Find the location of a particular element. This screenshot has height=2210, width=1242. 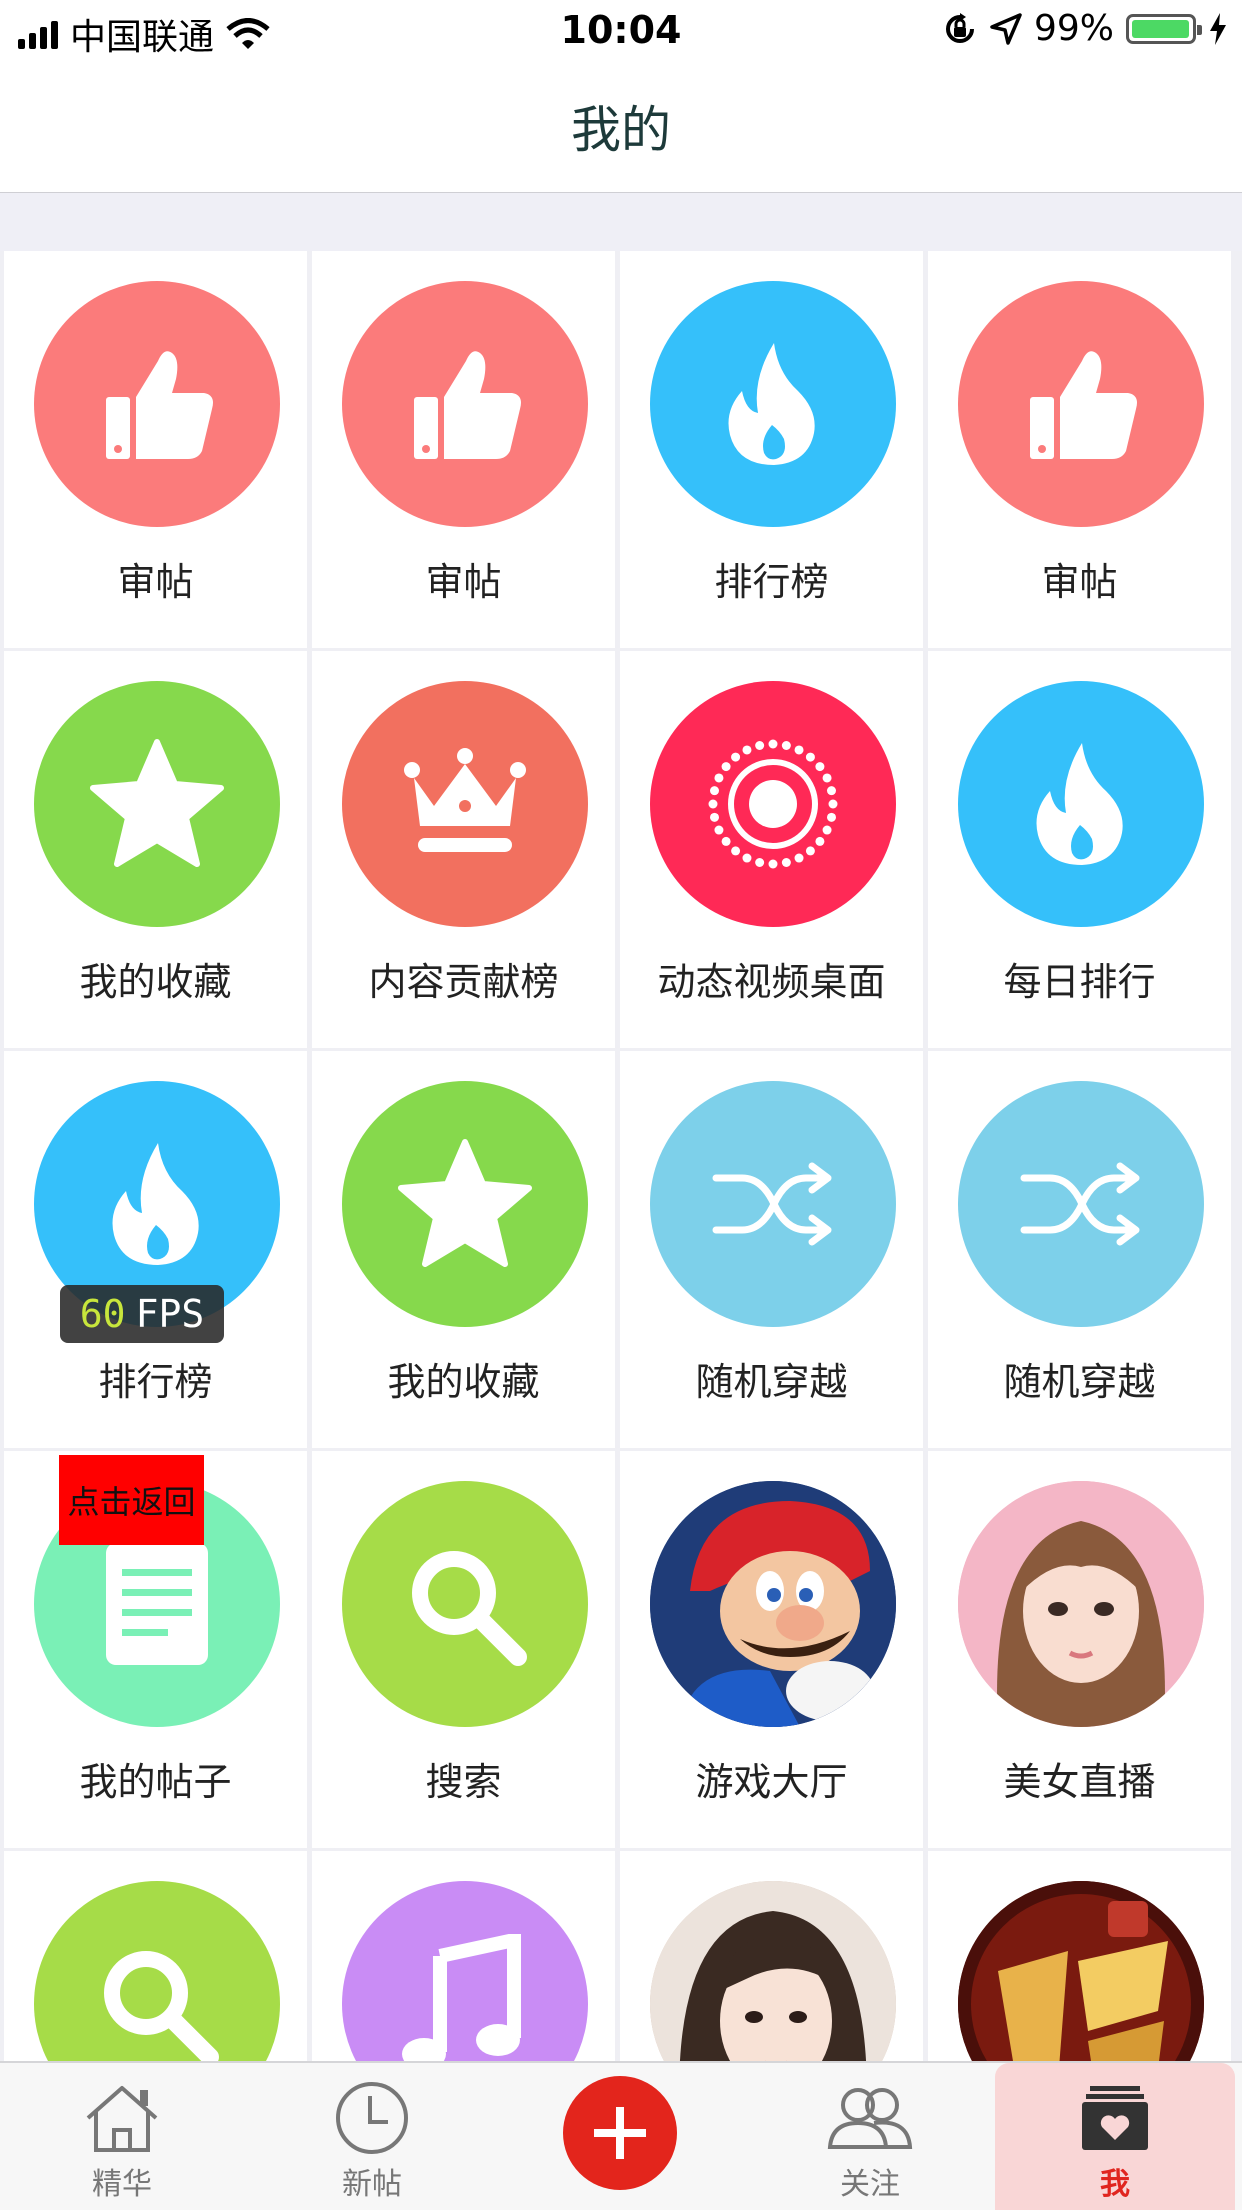

tab-me: 我 is located at coordinates (1115, 2136).